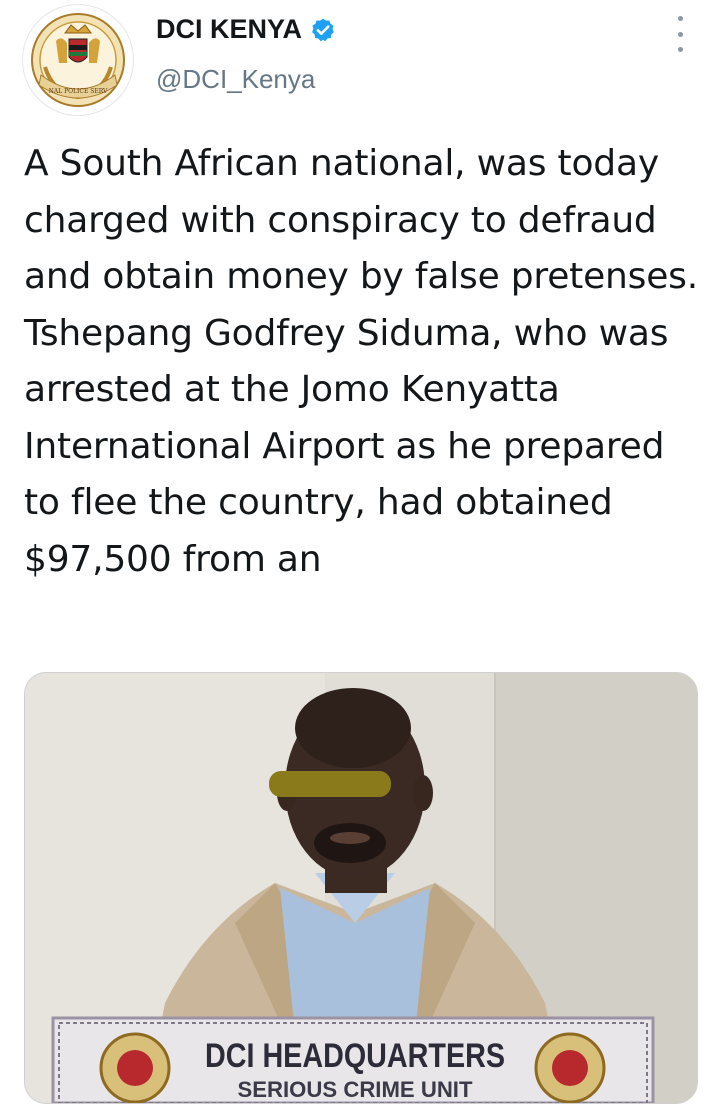  What do you see at coordinates (78, 91) in the screenshot?
I see `avatar-badge-text: NAL POLICE SERV` at bounding box center [78, 91].